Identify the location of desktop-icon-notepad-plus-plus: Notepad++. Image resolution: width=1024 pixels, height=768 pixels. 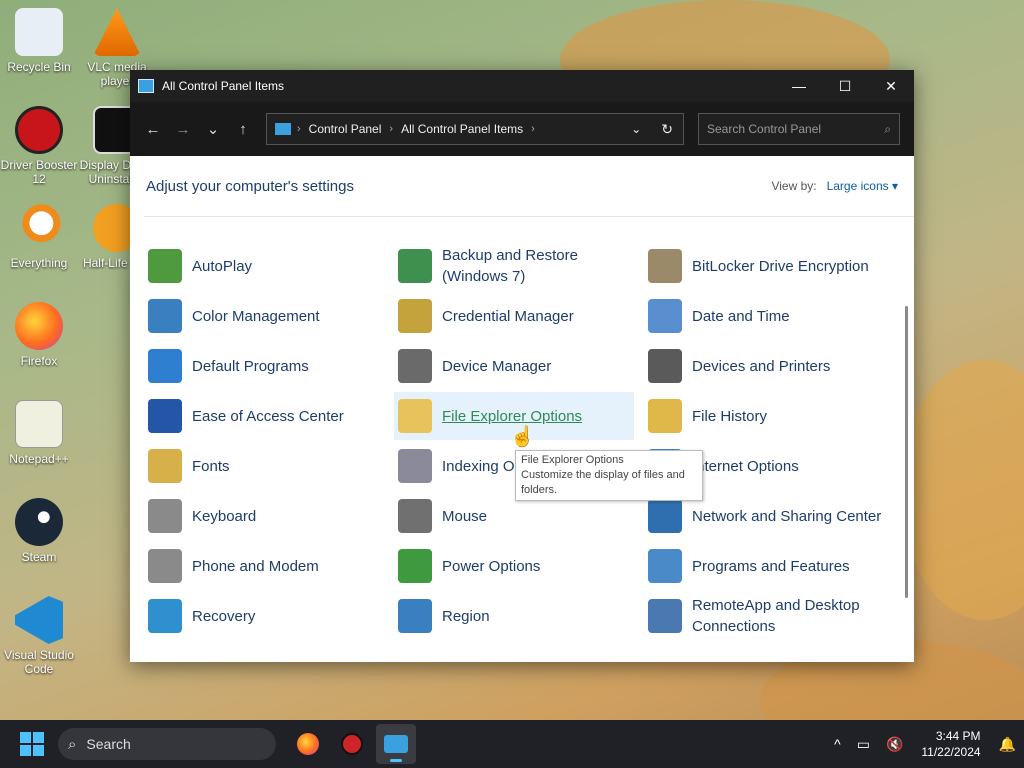
(39, 433).